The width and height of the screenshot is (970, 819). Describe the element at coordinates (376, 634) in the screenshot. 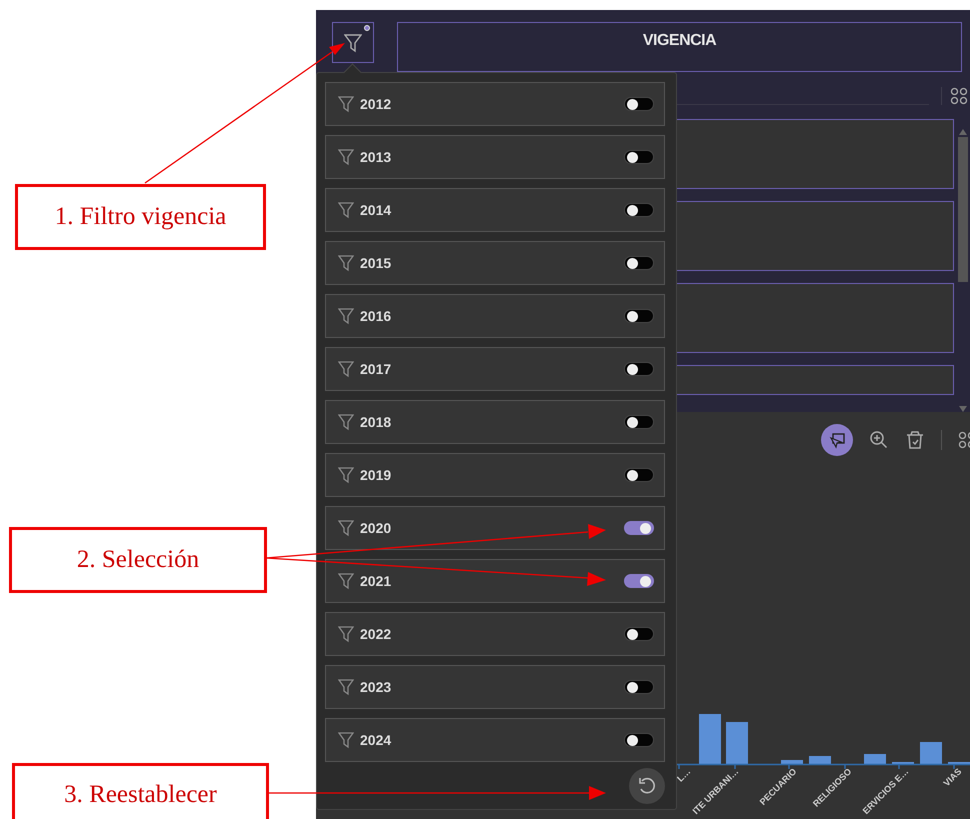

I see `year-label: 2022` at that location.